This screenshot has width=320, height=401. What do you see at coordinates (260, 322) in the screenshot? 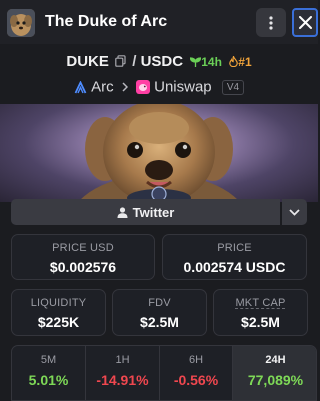
I see `market-cap-value: $2.5M` at bounding box center [260, 322].